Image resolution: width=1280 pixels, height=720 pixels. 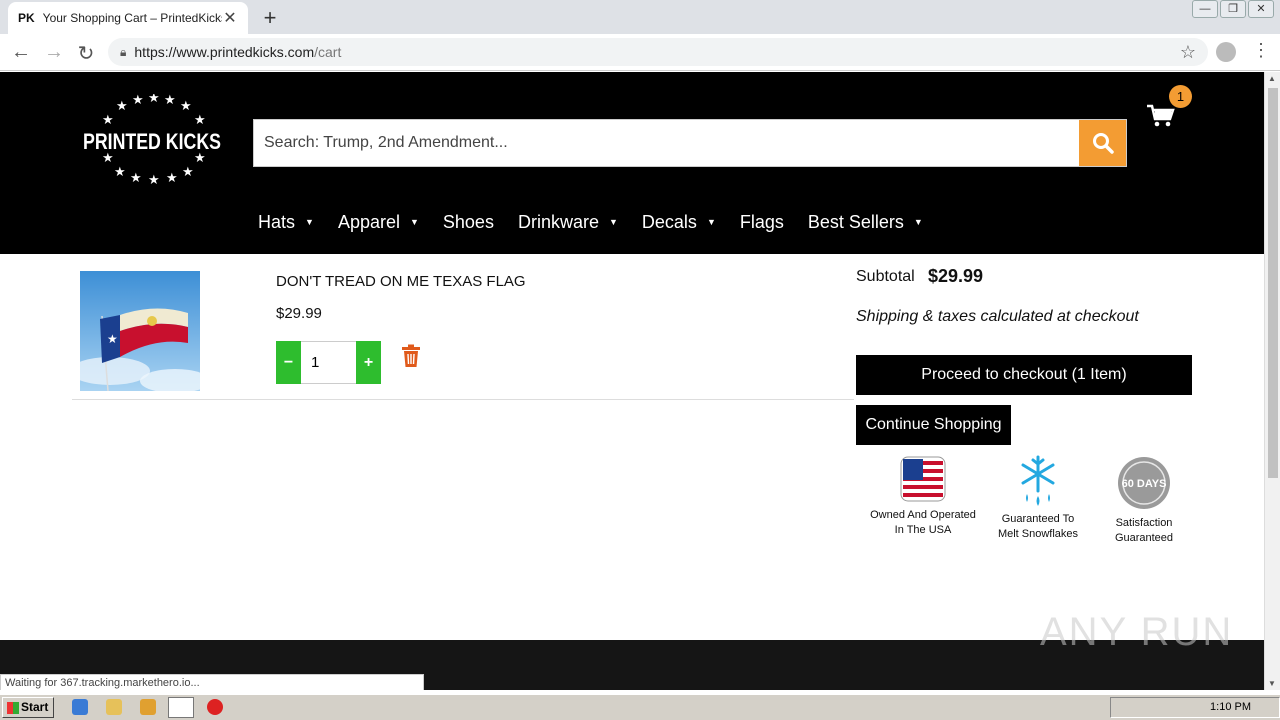 What do you see at coordinates (80, 707) in the screenshot?
I see `ie-icon` at bounding box center [80, 707].